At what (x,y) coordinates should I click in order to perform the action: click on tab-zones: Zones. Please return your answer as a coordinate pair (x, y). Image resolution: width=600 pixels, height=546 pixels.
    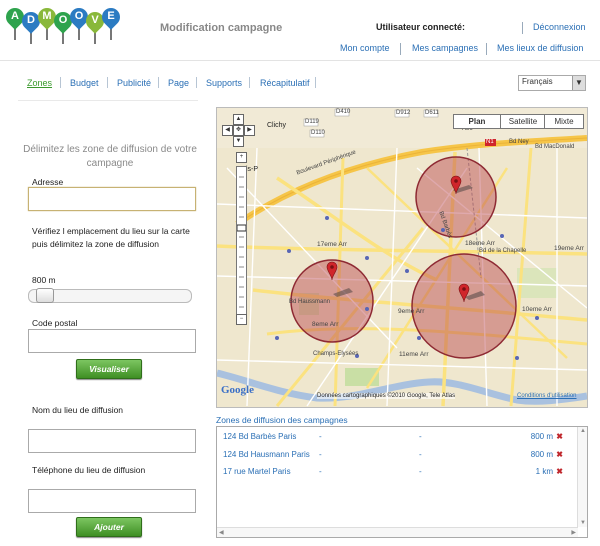
    Looking at the image, I should click on (39, 83).